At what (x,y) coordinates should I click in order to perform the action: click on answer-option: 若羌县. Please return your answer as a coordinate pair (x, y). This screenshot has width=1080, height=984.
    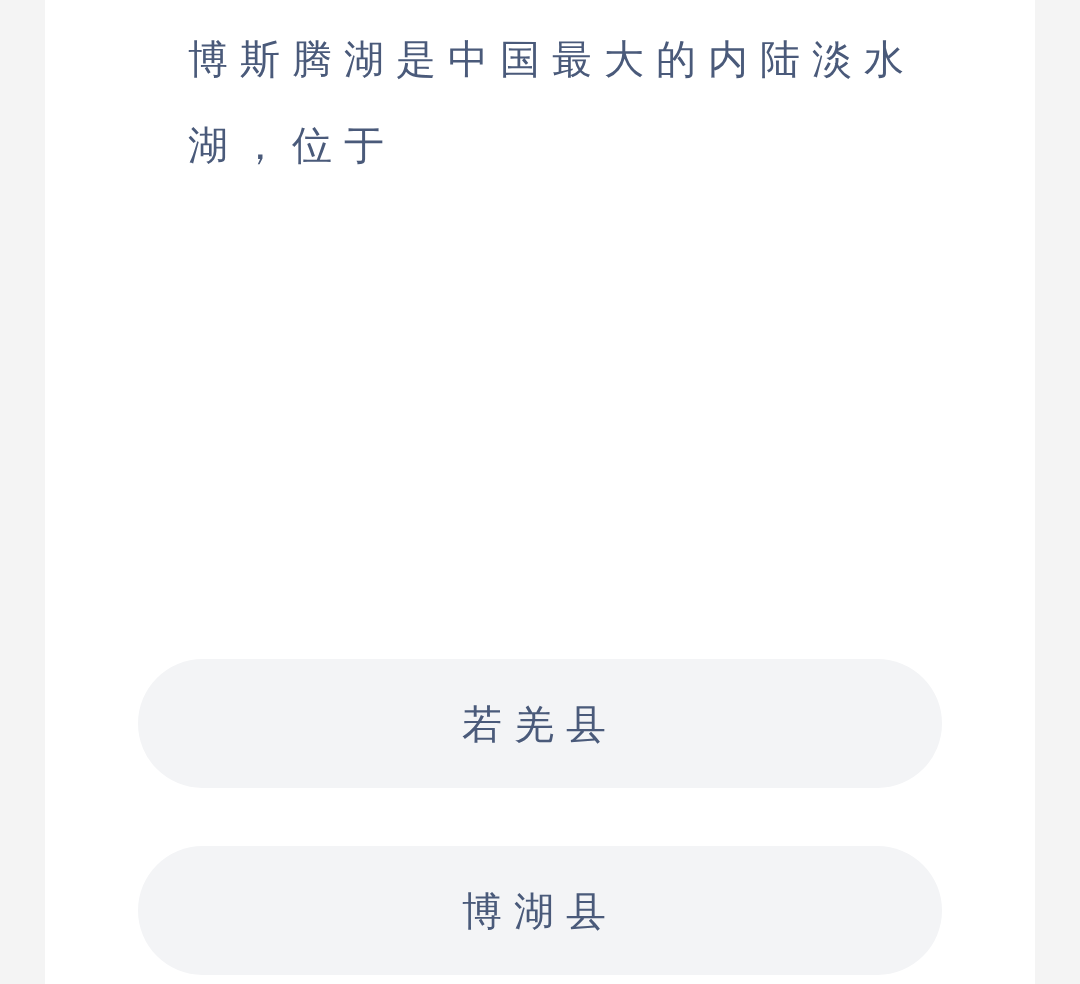
    Looking at the image, I should click on (540, 723).